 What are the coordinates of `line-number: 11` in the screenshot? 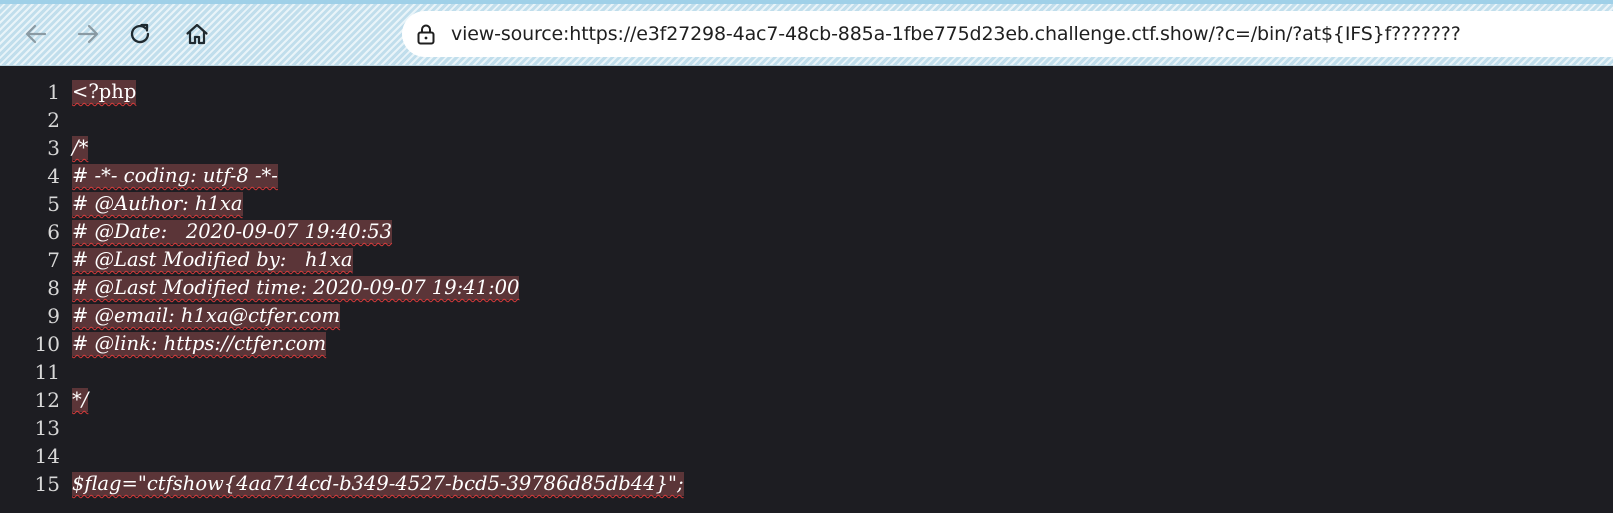 It's located at (47, 372).